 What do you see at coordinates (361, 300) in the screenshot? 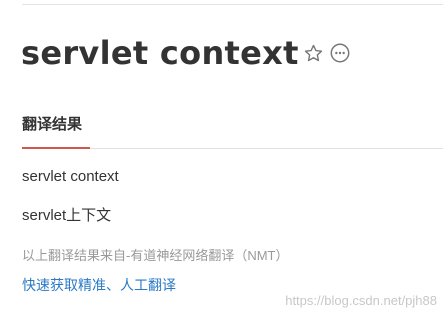
I see `watermark-url: https://blog.csdn.net/pjh88` at bounding box center [361, 300].